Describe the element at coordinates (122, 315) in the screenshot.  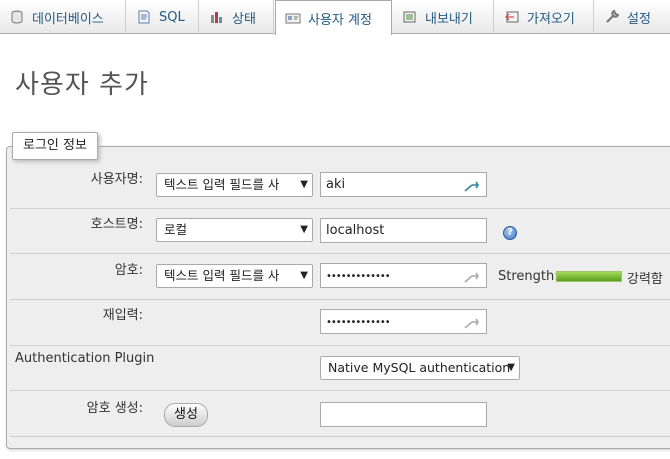
I see `retype-label: 재입력:` at that location.